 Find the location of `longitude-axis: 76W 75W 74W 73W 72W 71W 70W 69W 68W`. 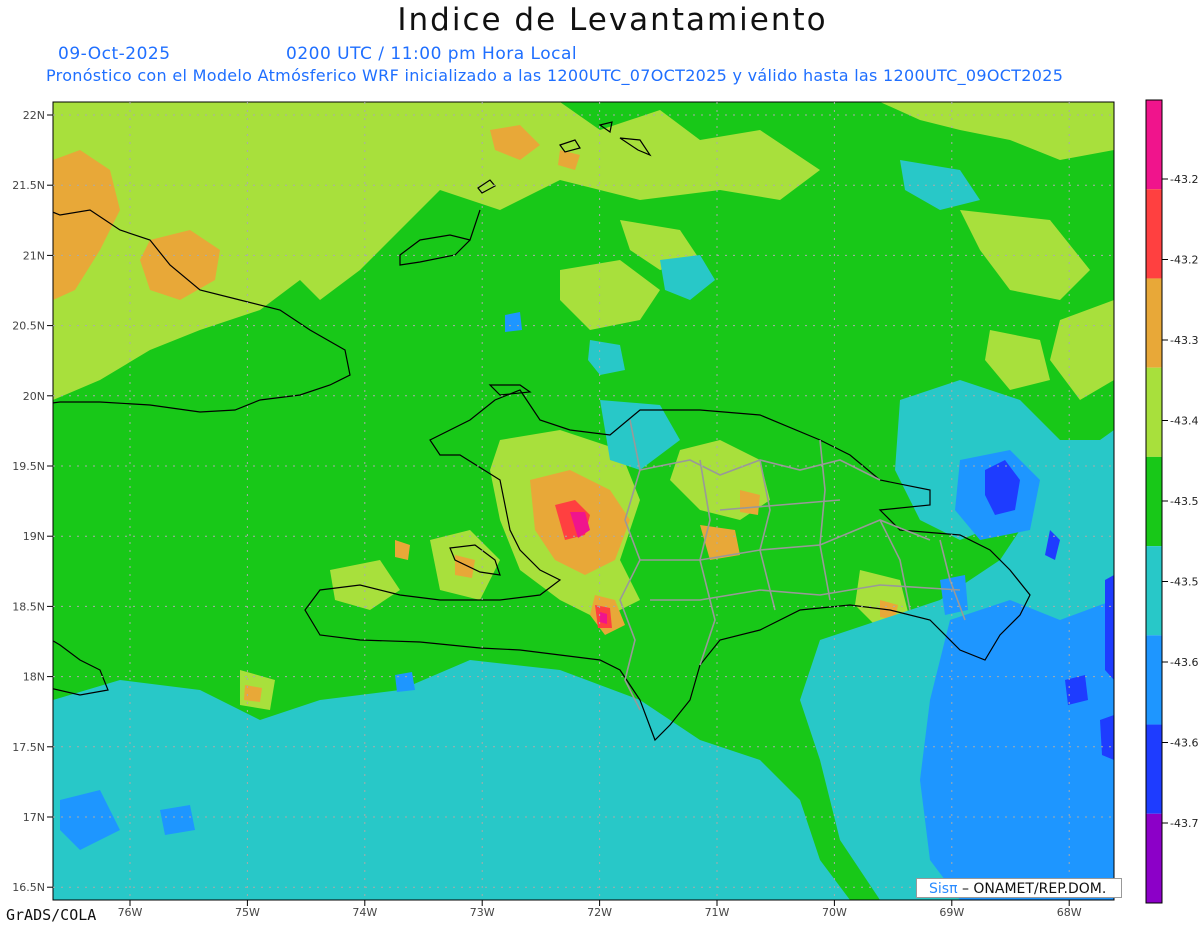

longitude-axis: 76W 75W 74W 73W 72W 71W 70W 69W 68W is located at coordinates (600, 909).